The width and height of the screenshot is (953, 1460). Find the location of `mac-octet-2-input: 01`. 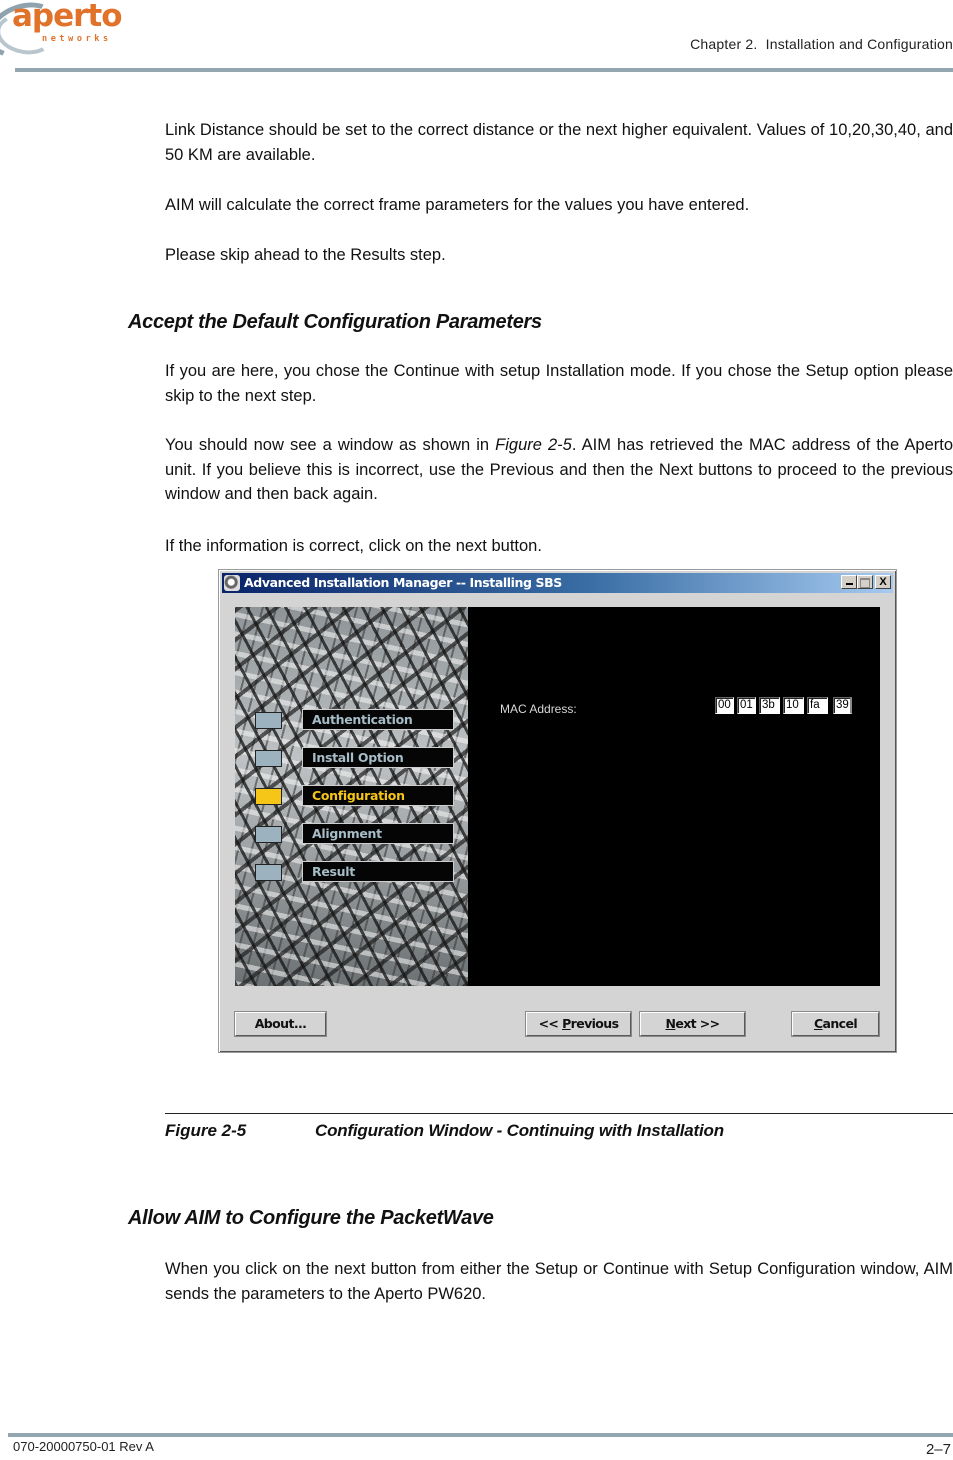

mac-octet-2-input: 01 is located at coordinates (746, 705).